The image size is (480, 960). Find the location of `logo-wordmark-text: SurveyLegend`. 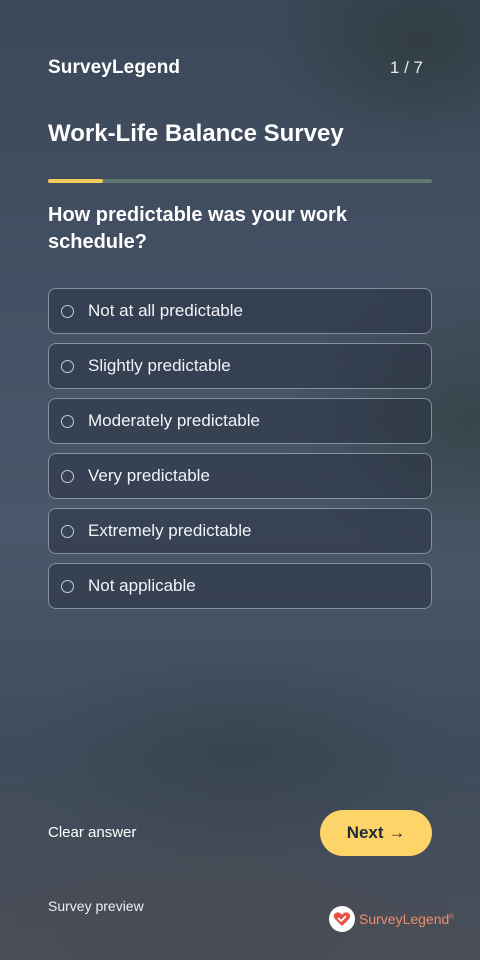

logo-wordmark-text: SurveyLegend is located at coordinates (404, 919).